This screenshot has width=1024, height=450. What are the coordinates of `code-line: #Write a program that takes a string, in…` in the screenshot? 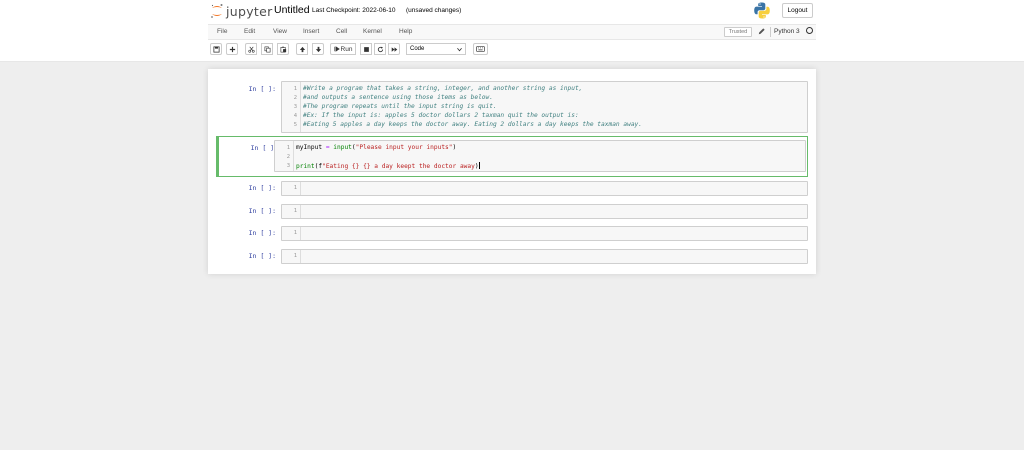 It's located at (443, 88).